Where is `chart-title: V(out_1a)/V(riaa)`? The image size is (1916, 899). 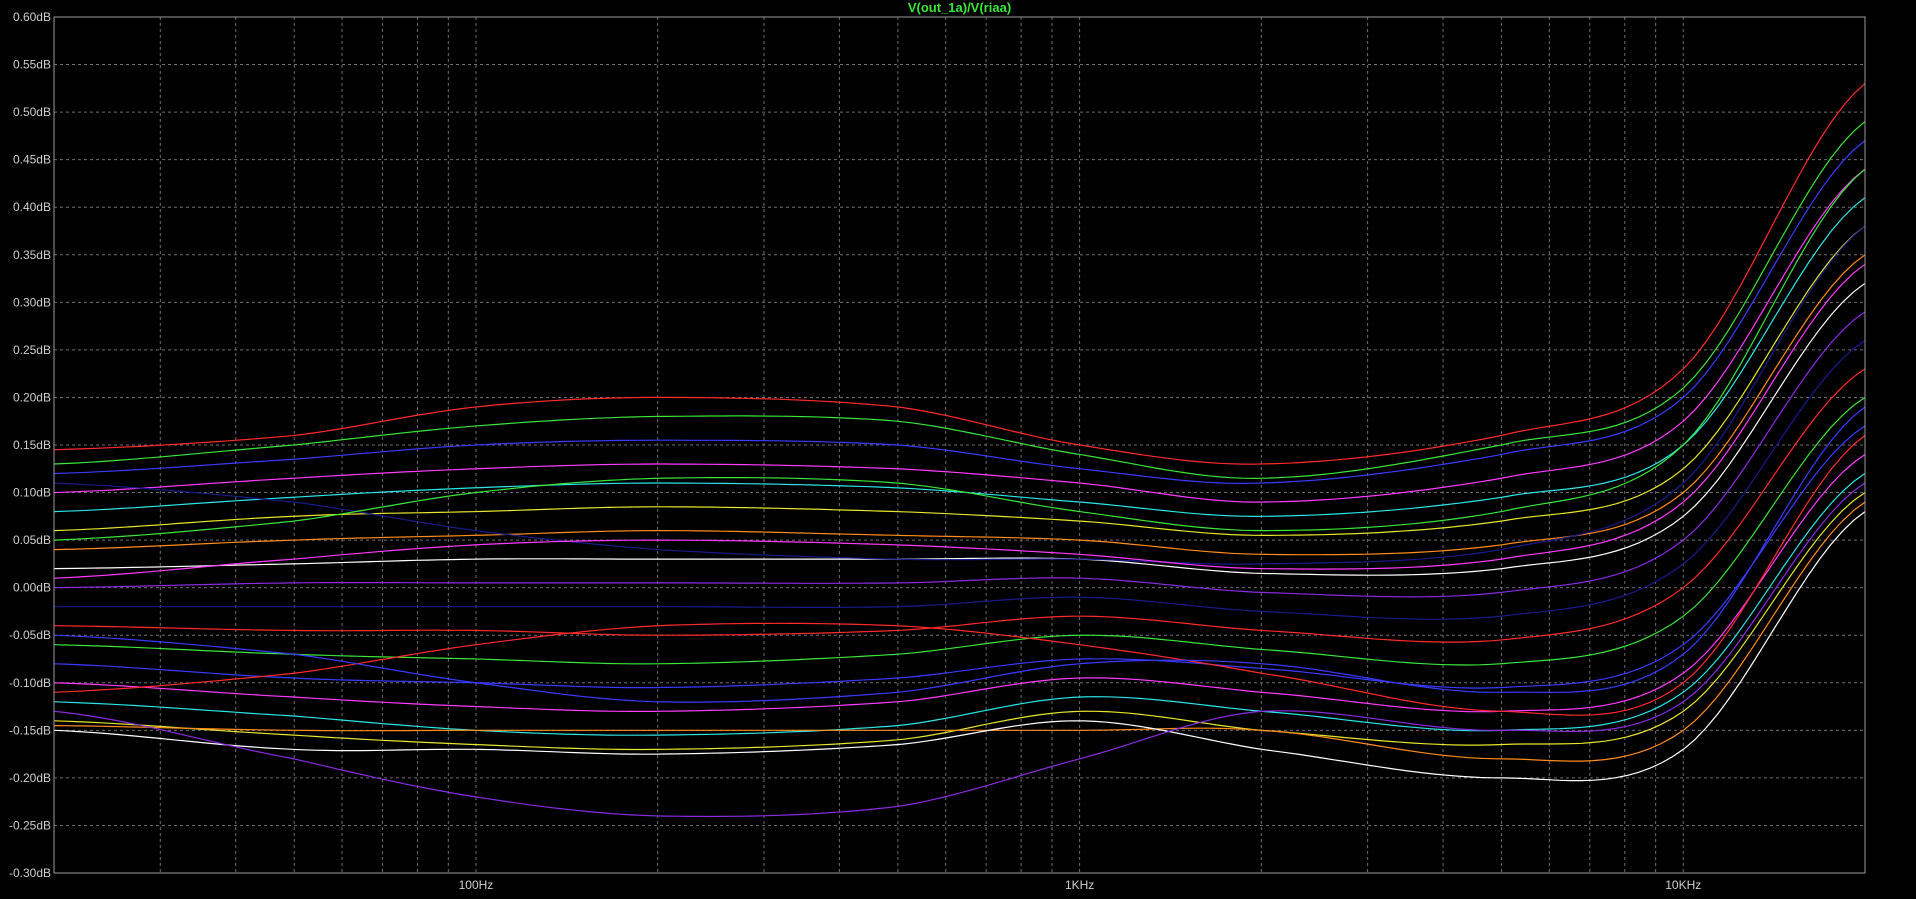
chart-title: V(out_1a)/V(riaa) is located at coordinates (959, 7).